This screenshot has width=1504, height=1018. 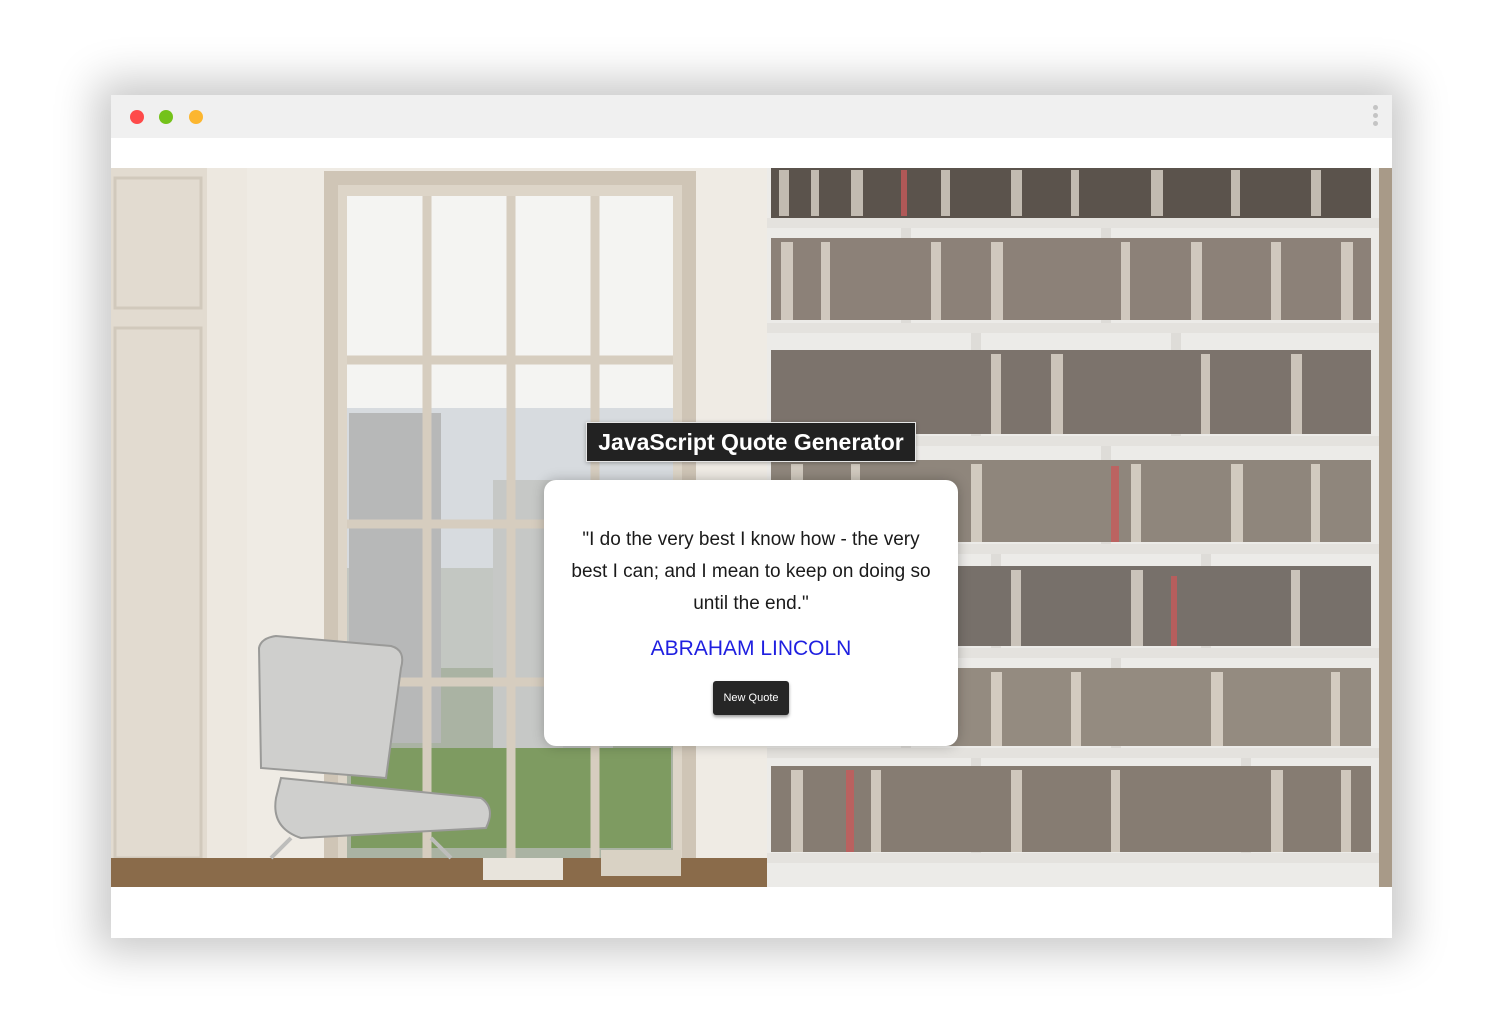 What do you see at coordinates (196, 117) in the screenshot?
I see `zoom-window-button` at bounding box center [196, 117].